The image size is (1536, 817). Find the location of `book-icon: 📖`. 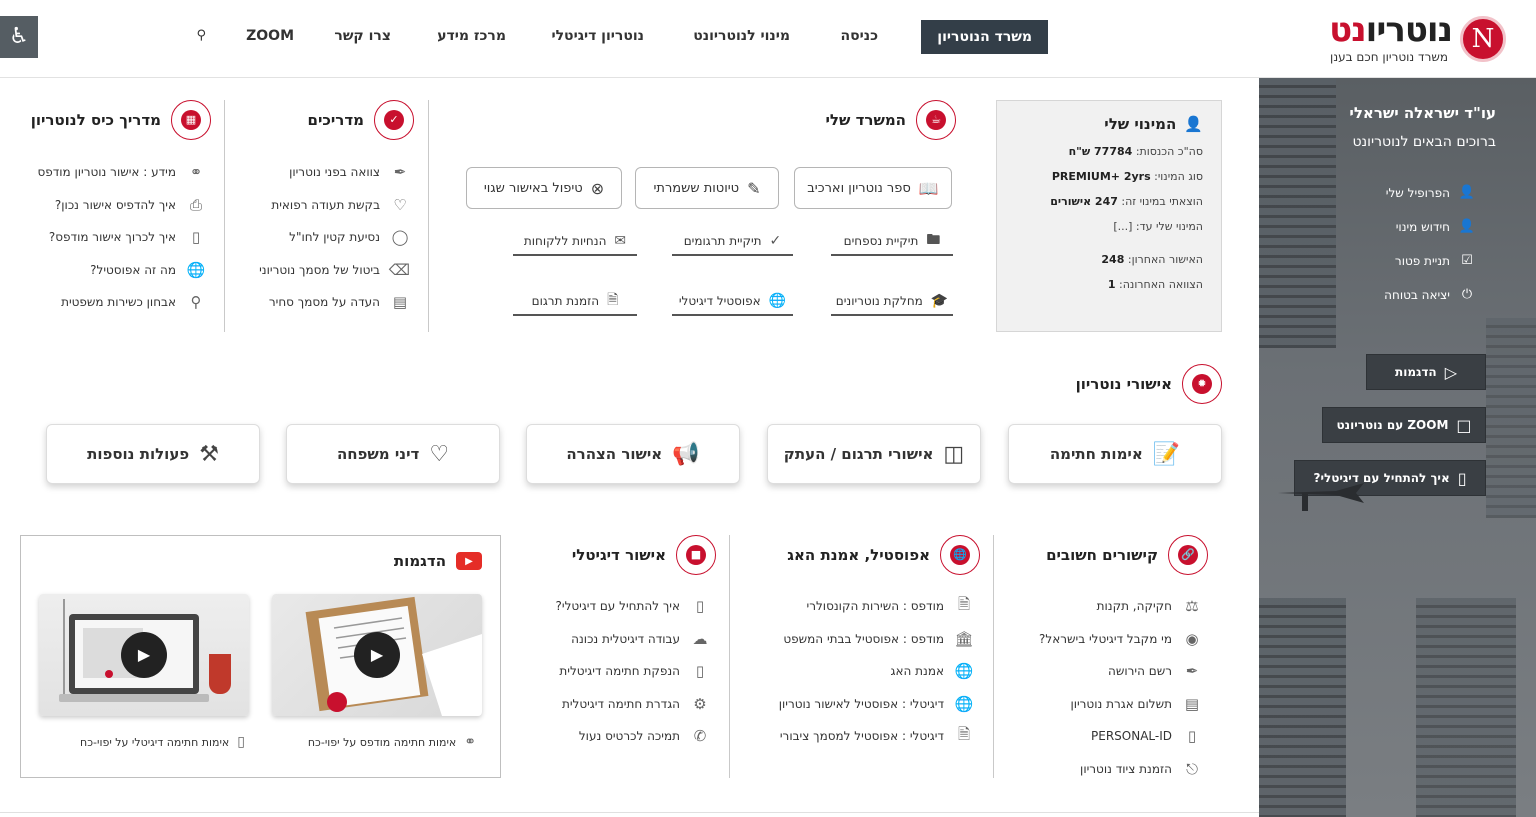

book-icon: 📖 is located at coordinates (928, 188).